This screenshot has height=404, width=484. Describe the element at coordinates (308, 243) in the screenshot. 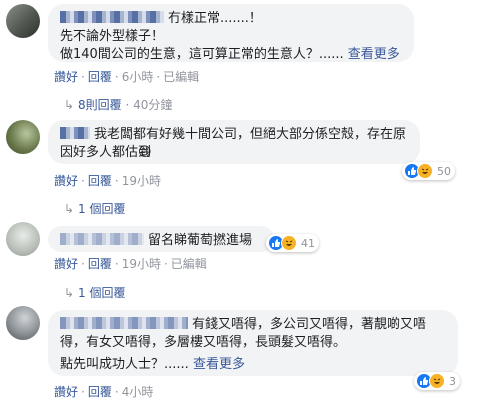

I see `reactions-count: 41` at that location.